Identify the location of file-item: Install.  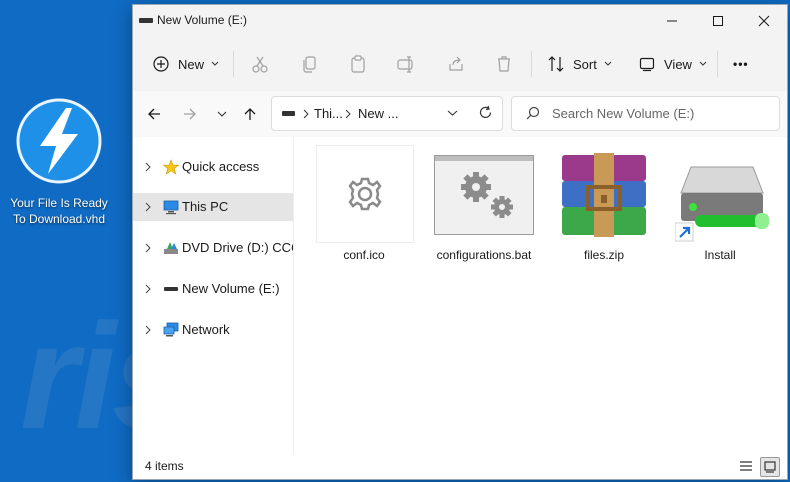
(720, 210).